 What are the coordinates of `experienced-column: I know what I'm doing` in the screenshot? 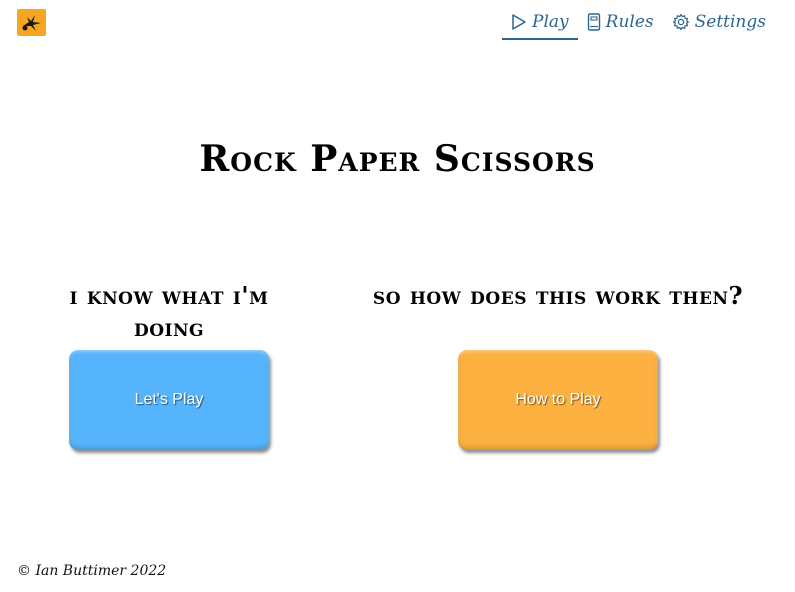 It's located at (169, 312).